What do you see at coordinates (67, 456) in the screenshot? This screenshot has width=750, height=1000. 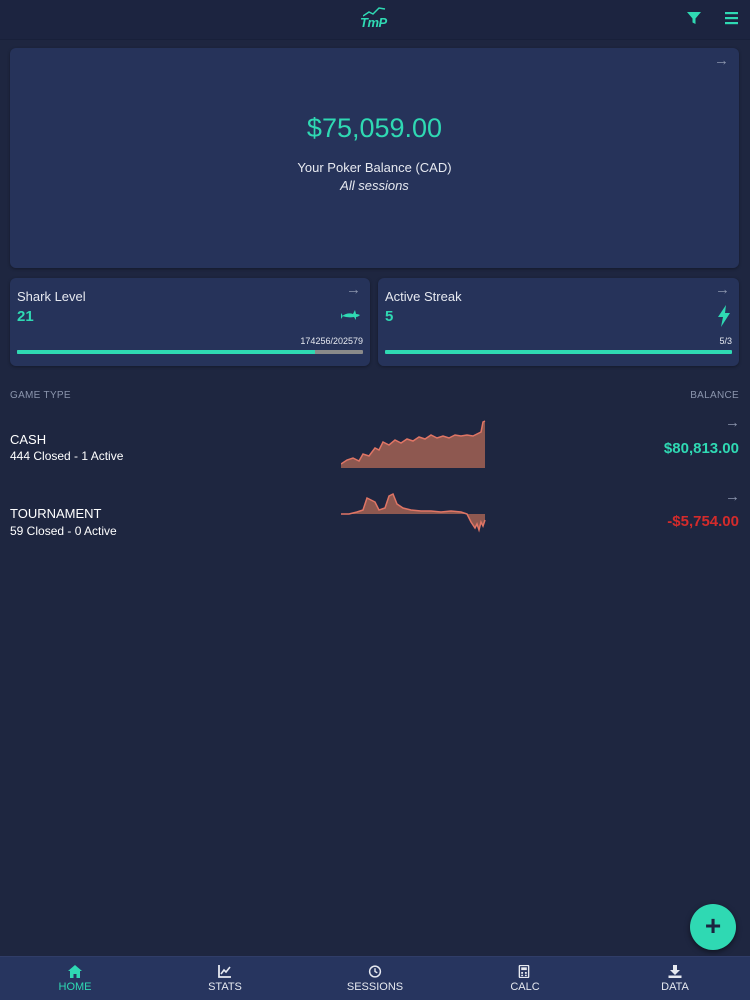 I see `game-summary: 444 Closed - 1 Active` at bounding box center [67, 456].